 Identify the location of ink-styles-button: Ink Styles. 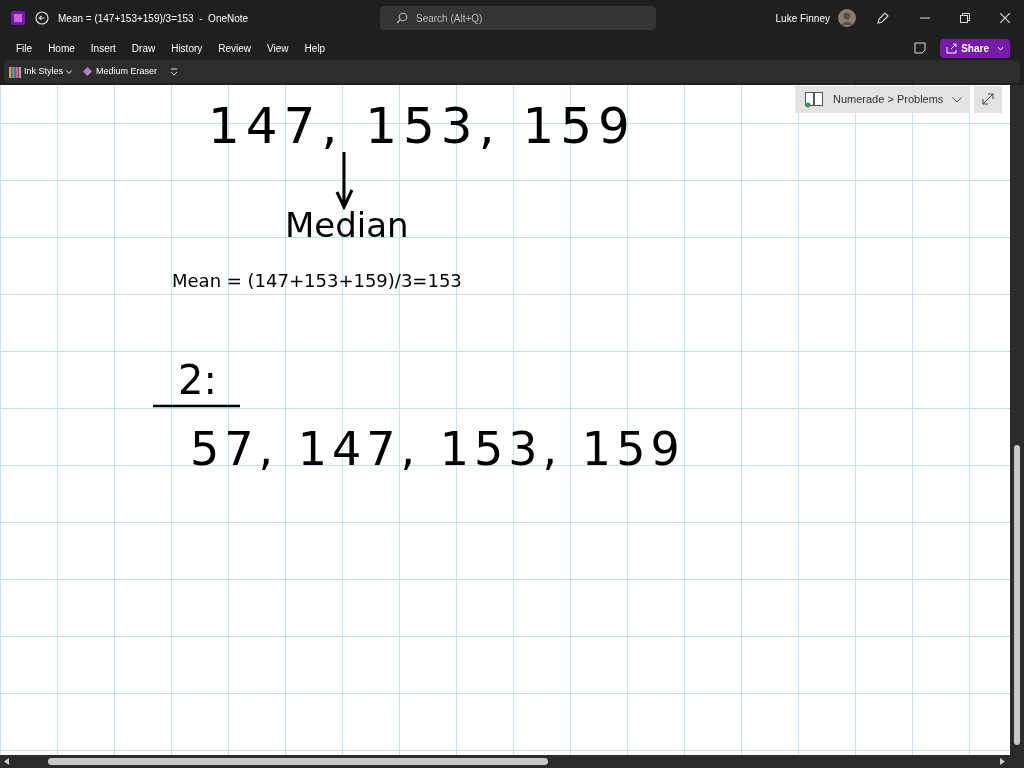
(40, 71).